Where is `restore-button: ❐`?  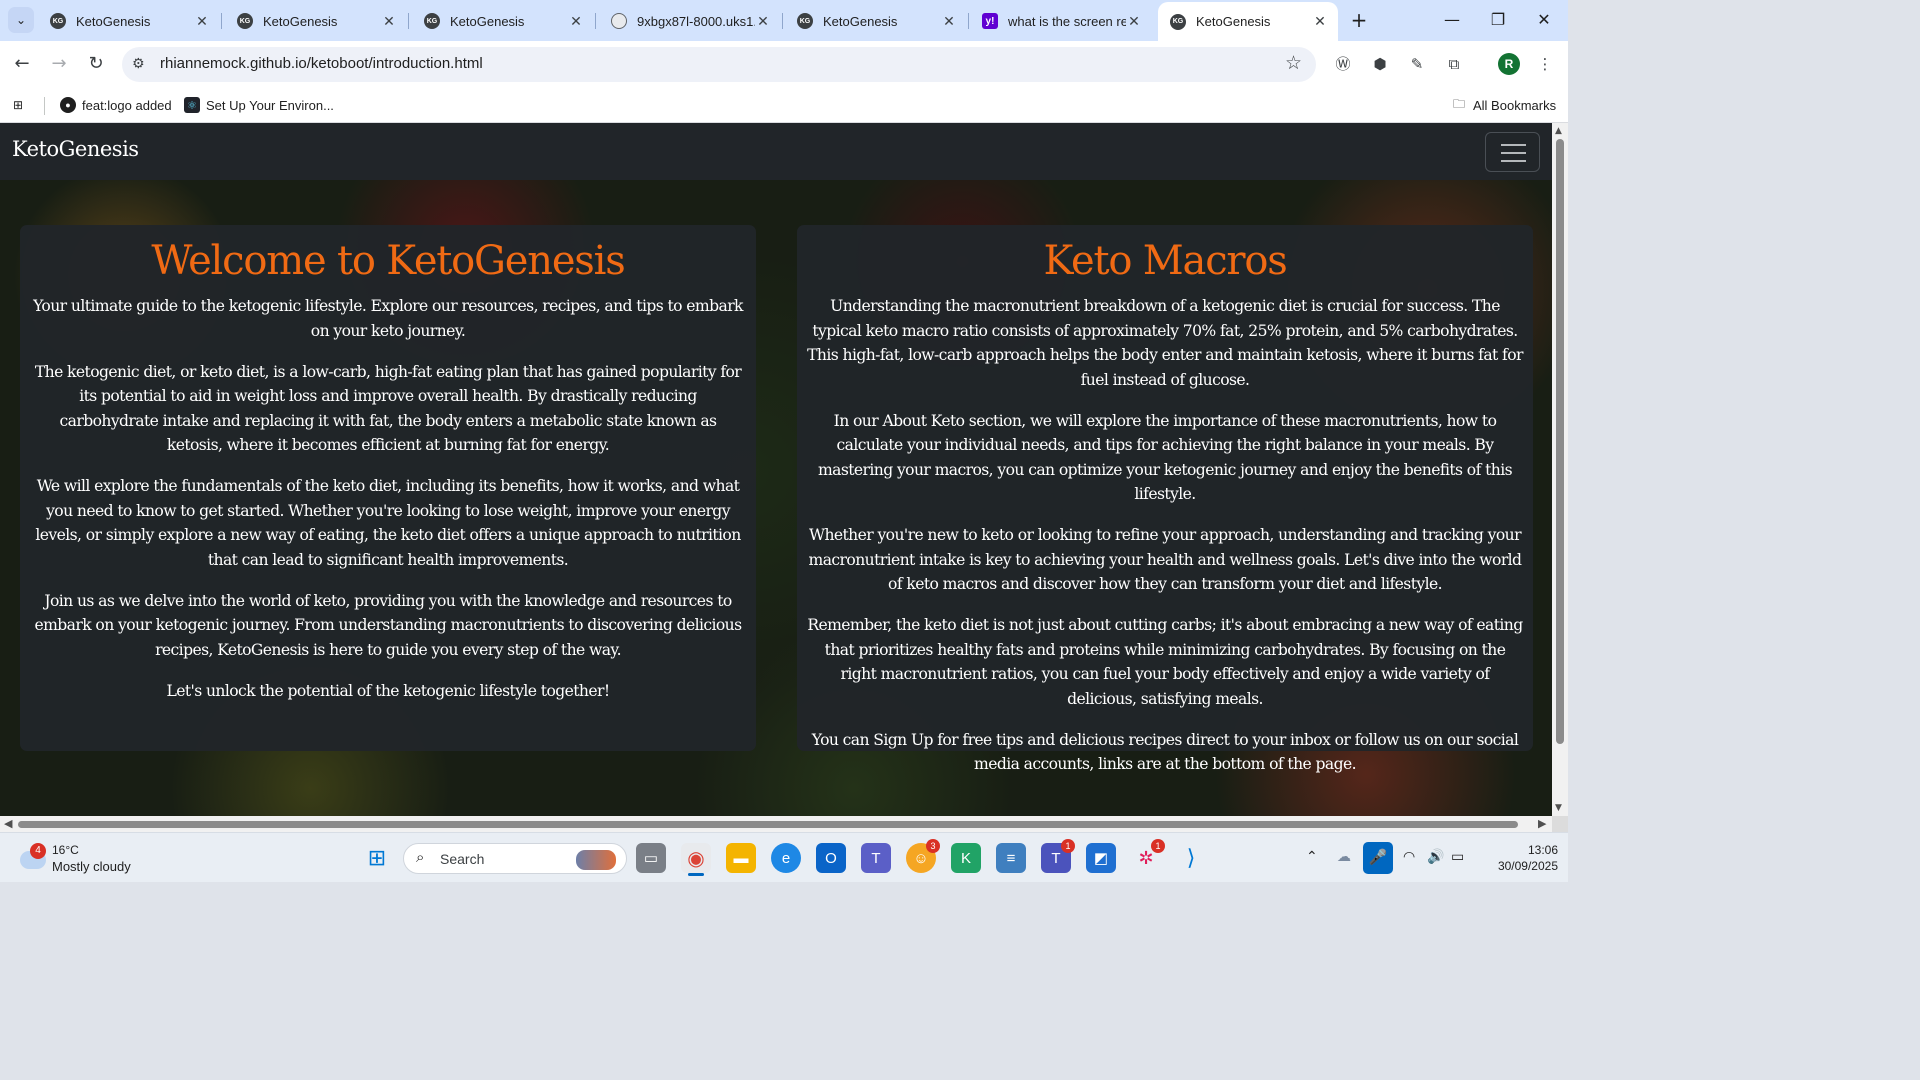
restore-button: ❐ is located at coordinates (1498, 20).